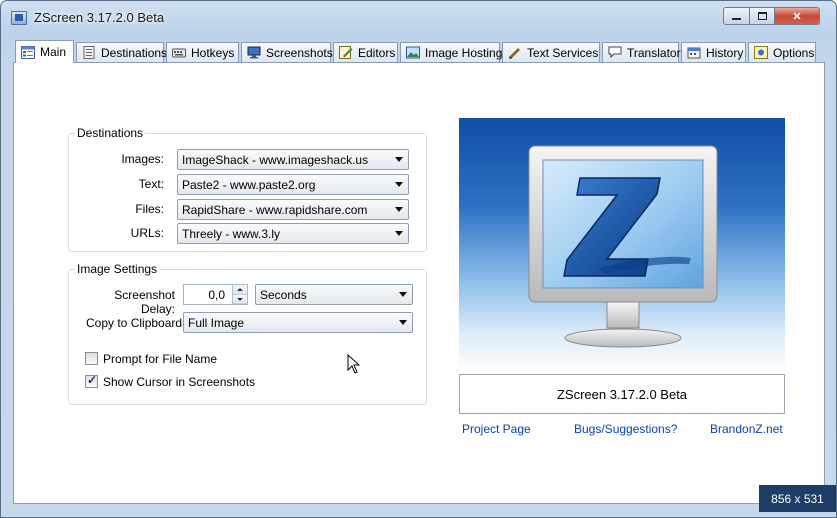 The image size is (837, 518). I want to click on files-destination-value: RapidShare - www.rapidshare.com, so click(275, 209).